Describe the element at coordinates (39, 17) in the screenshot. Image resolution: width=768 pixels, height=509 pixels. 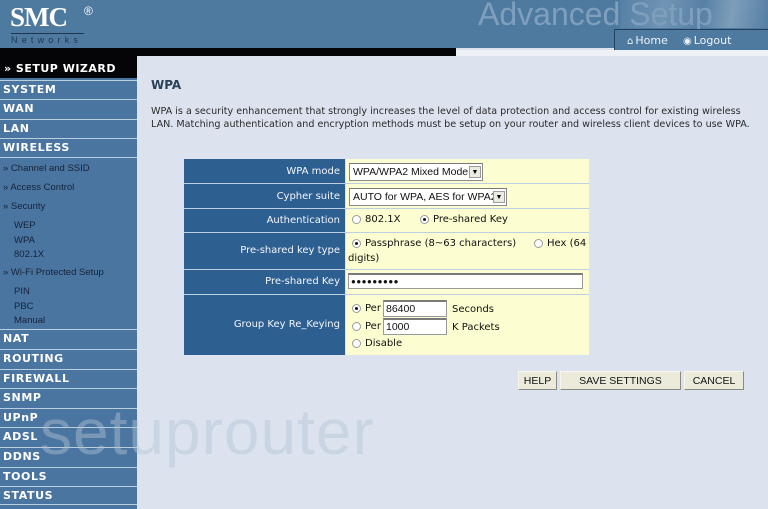
I see `brand-name: SMC` at that location.